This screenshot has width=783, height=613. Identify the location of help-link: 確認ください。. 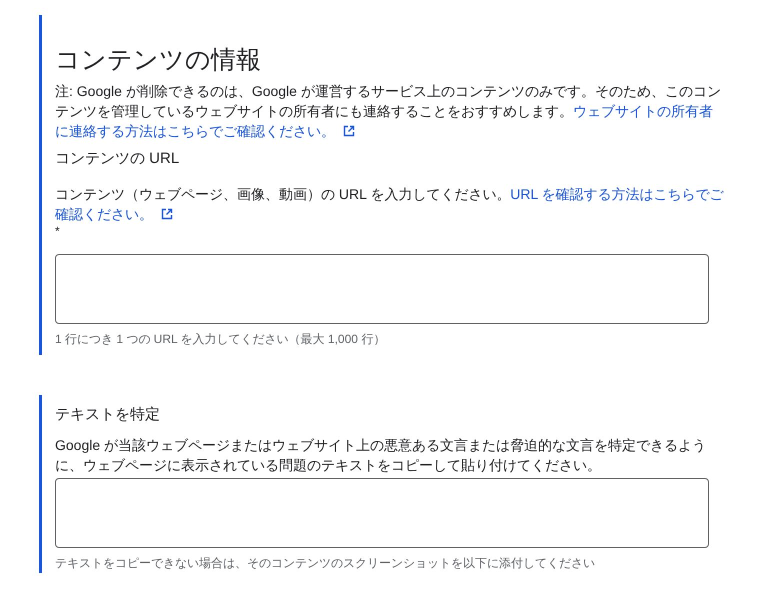
(104, 214).